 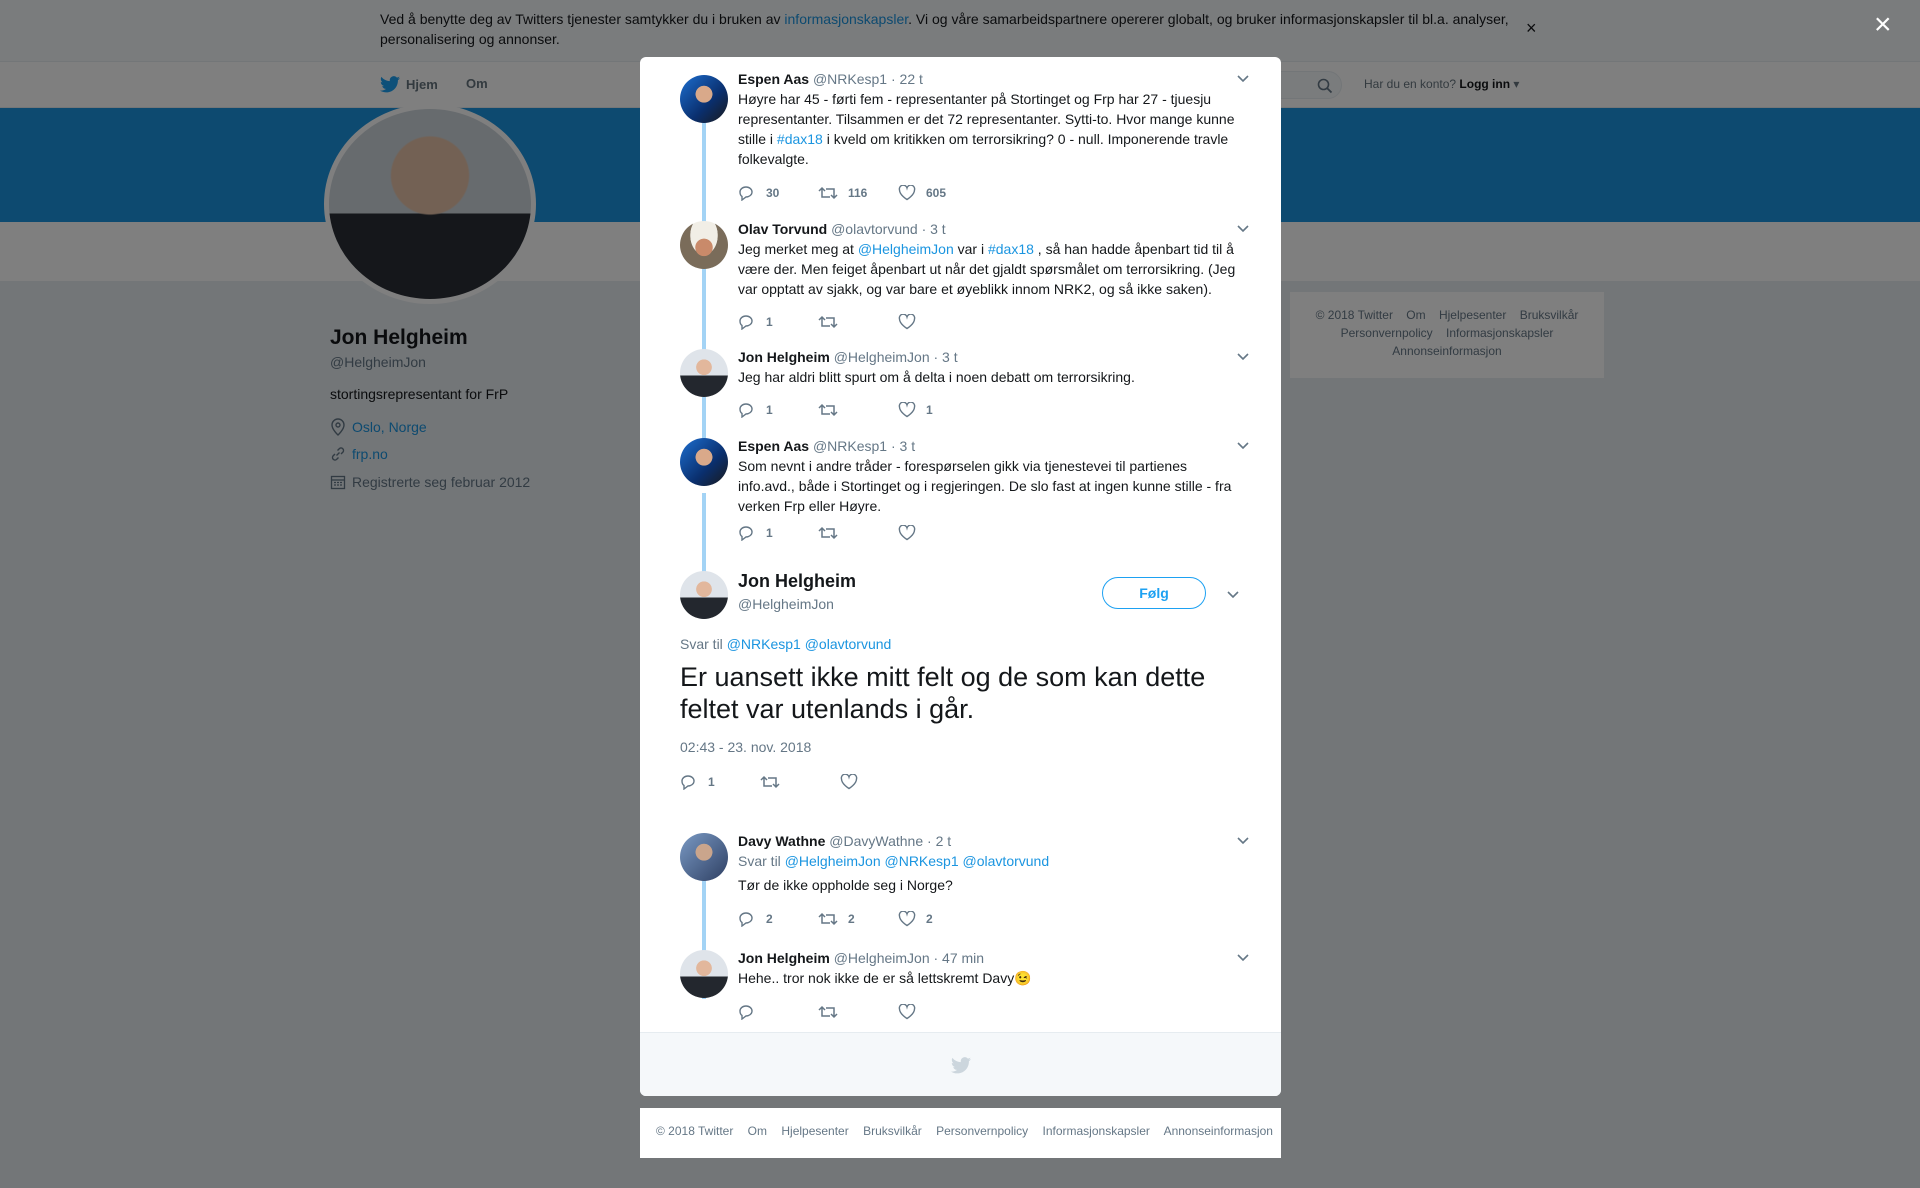 I want to click on retweet-count: 116, so click(x=858, y=193).